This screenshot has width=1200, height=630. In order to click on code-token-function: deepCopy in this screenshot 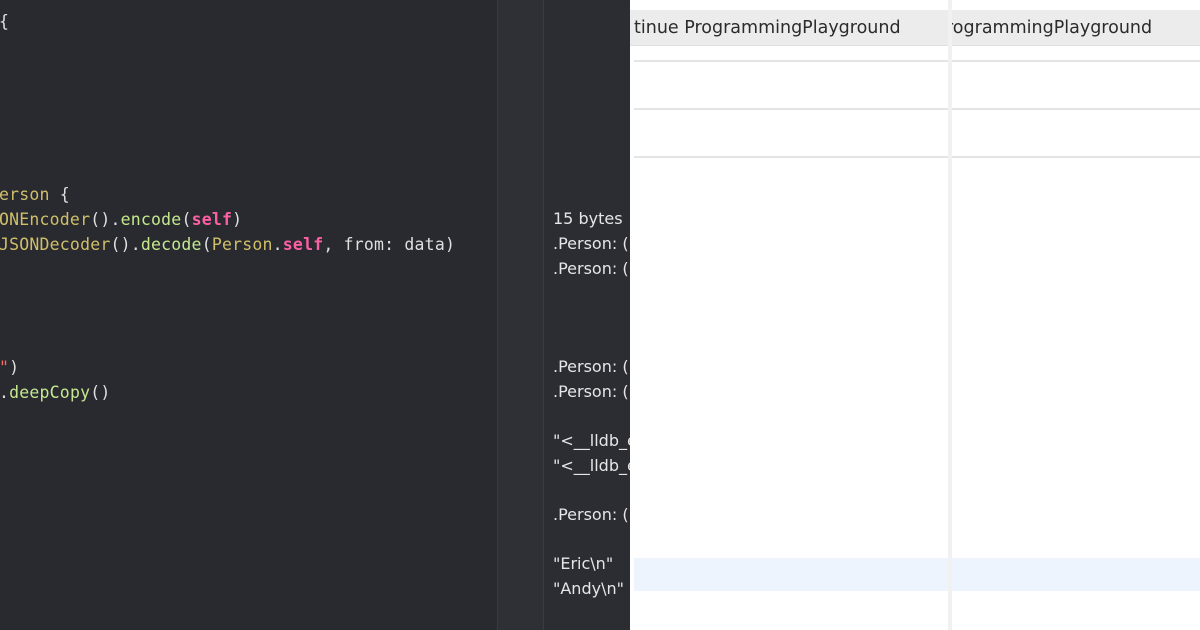, I will do `click(50, 392)`.